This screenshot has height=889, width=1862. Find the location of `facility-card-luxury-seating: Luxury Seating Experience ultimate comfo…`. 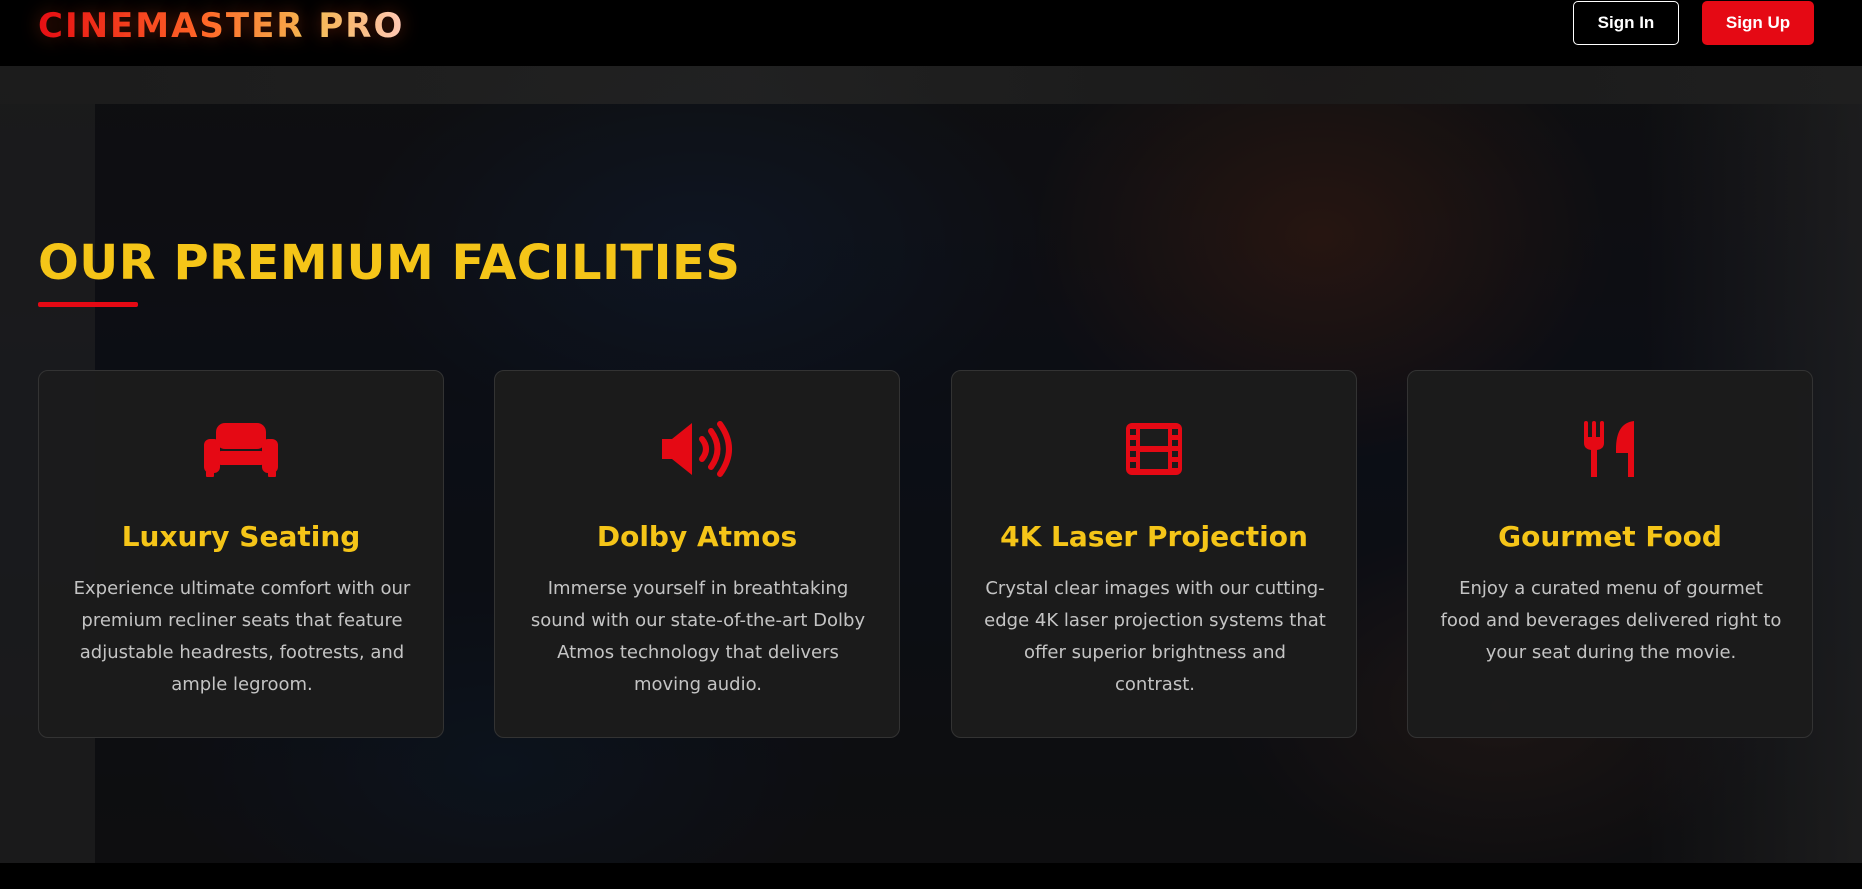

facility-card-luxury-seating: Luxury Seating Experience ultimate comfo… is located at coordinates (241, 554).